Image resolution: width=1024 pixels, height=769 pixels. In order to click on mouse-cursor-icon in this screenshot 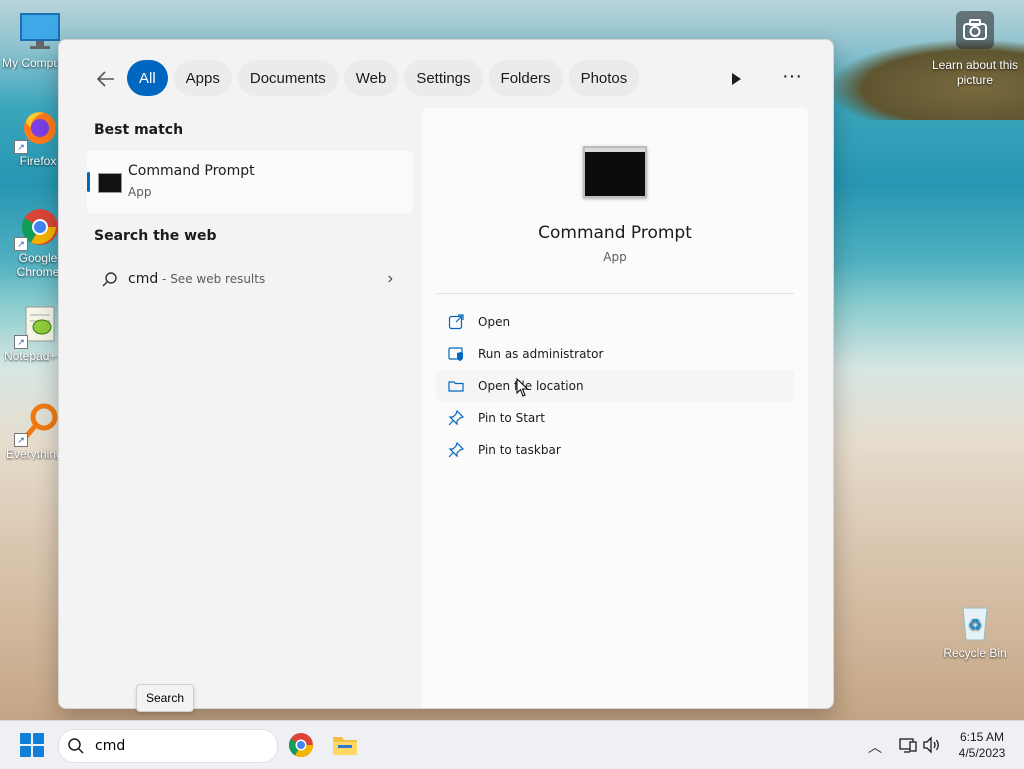, I will do `click(522, 387)`.